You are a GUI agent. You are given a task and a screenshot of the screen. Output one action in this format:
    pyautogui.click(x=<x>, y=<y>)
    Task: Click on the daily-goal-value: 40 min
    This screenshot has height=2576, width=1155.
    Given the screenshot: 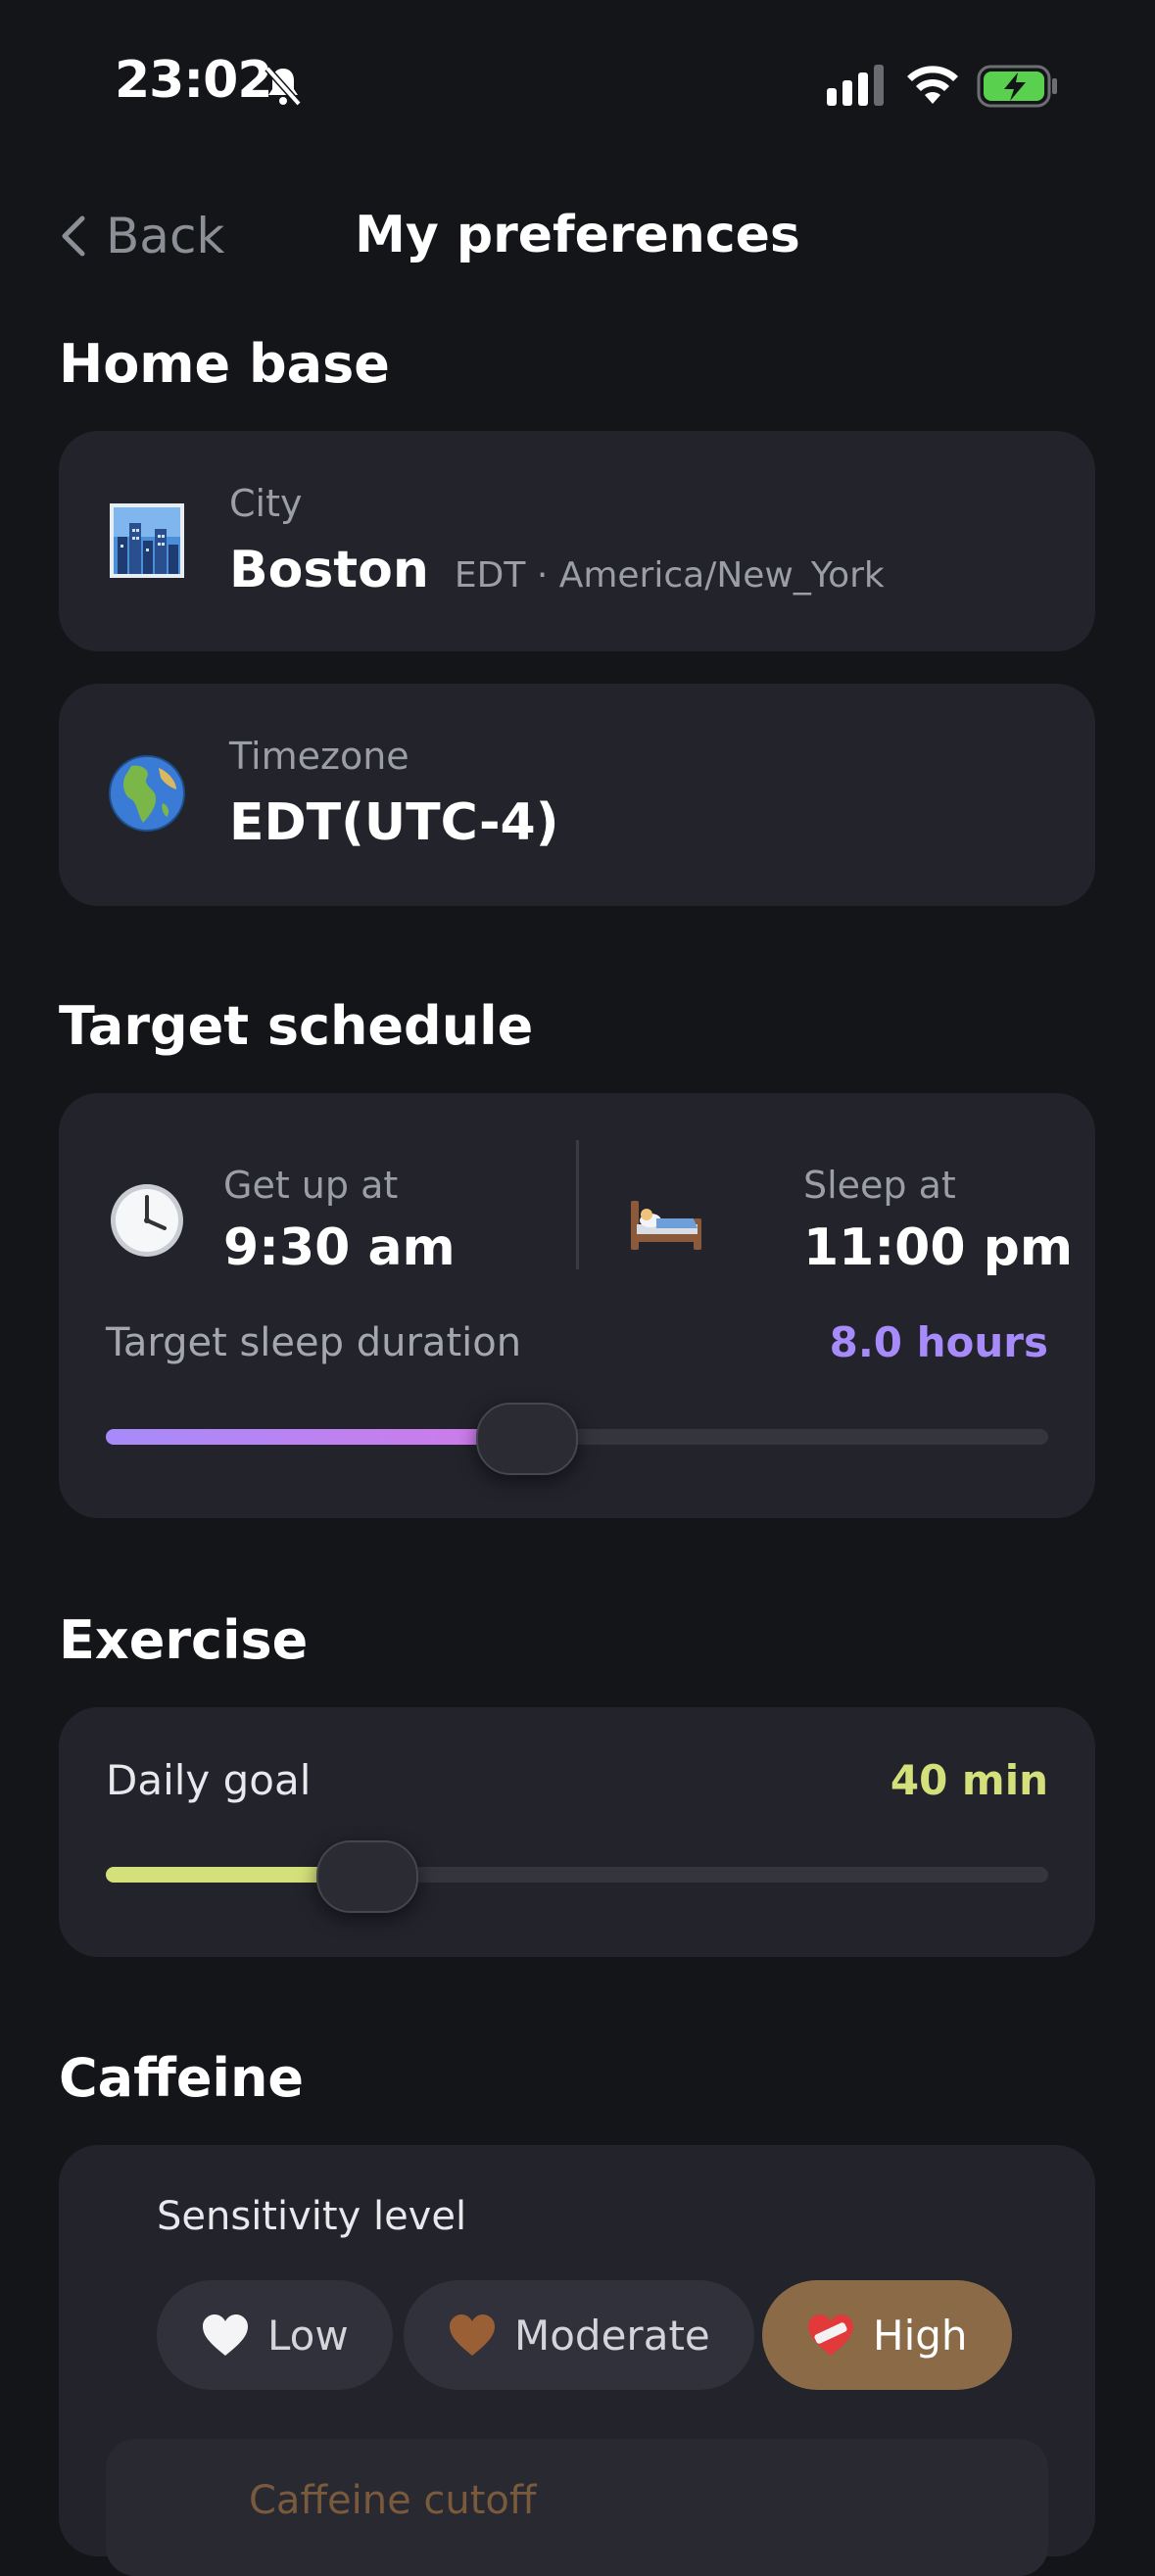 What is the action you would take?
    pyautogui.click(x=969, y=1780)
    